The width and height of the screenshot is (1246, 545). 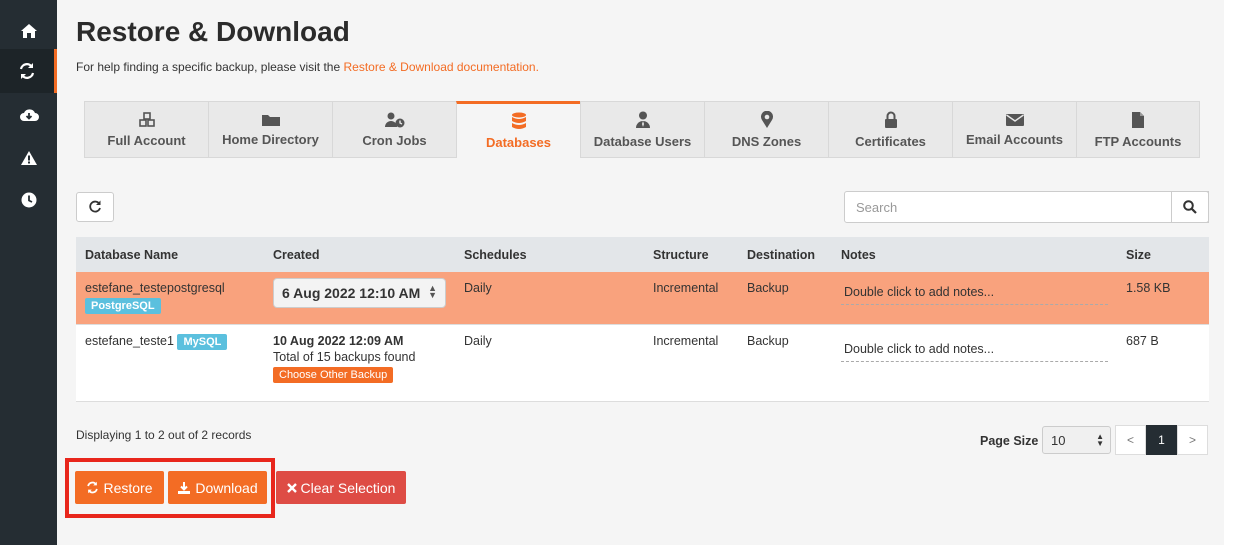 What do you see at coordinates (518, 142) in the screenshot?
I see `tab-label: Databases` at bounding box center [518, 142].